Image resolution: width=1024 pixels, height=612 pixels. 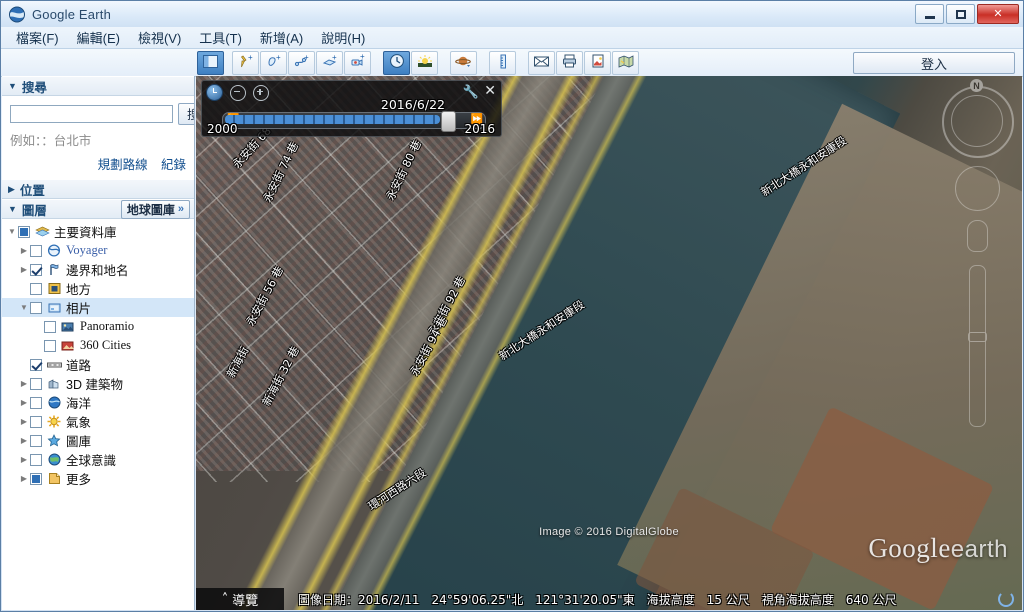 What do you see at coordinates (98, 478) in the screenshot?
I see `sidebar-item-more: ▶ 更多` at bounding box center [98, 478].